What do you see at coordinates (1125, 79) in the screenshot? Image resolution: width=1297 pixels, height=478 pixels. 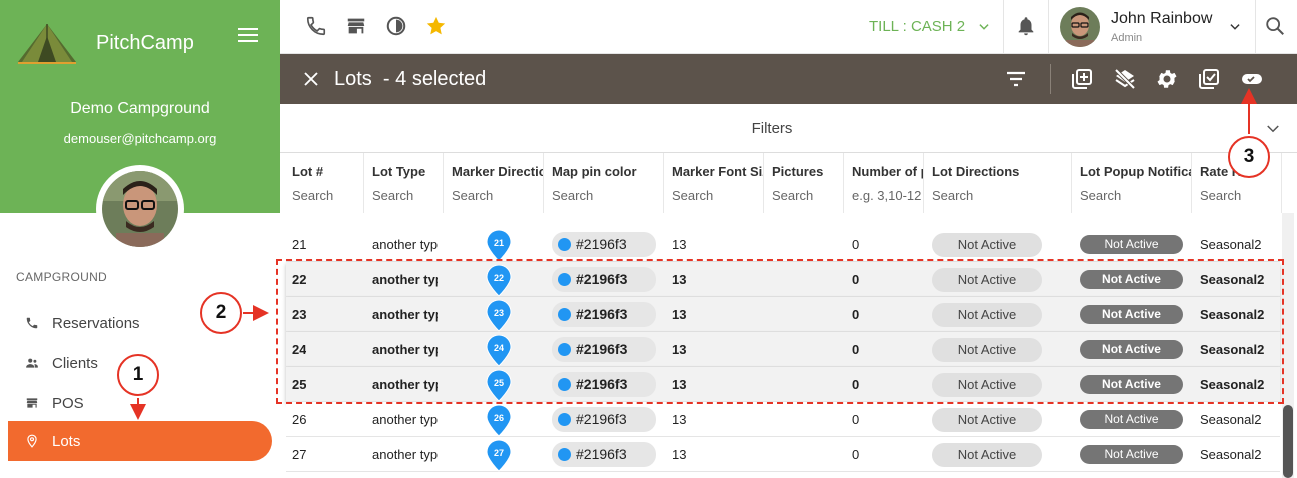 I see `layers-off-icon` at bounding box center [1125, 79].